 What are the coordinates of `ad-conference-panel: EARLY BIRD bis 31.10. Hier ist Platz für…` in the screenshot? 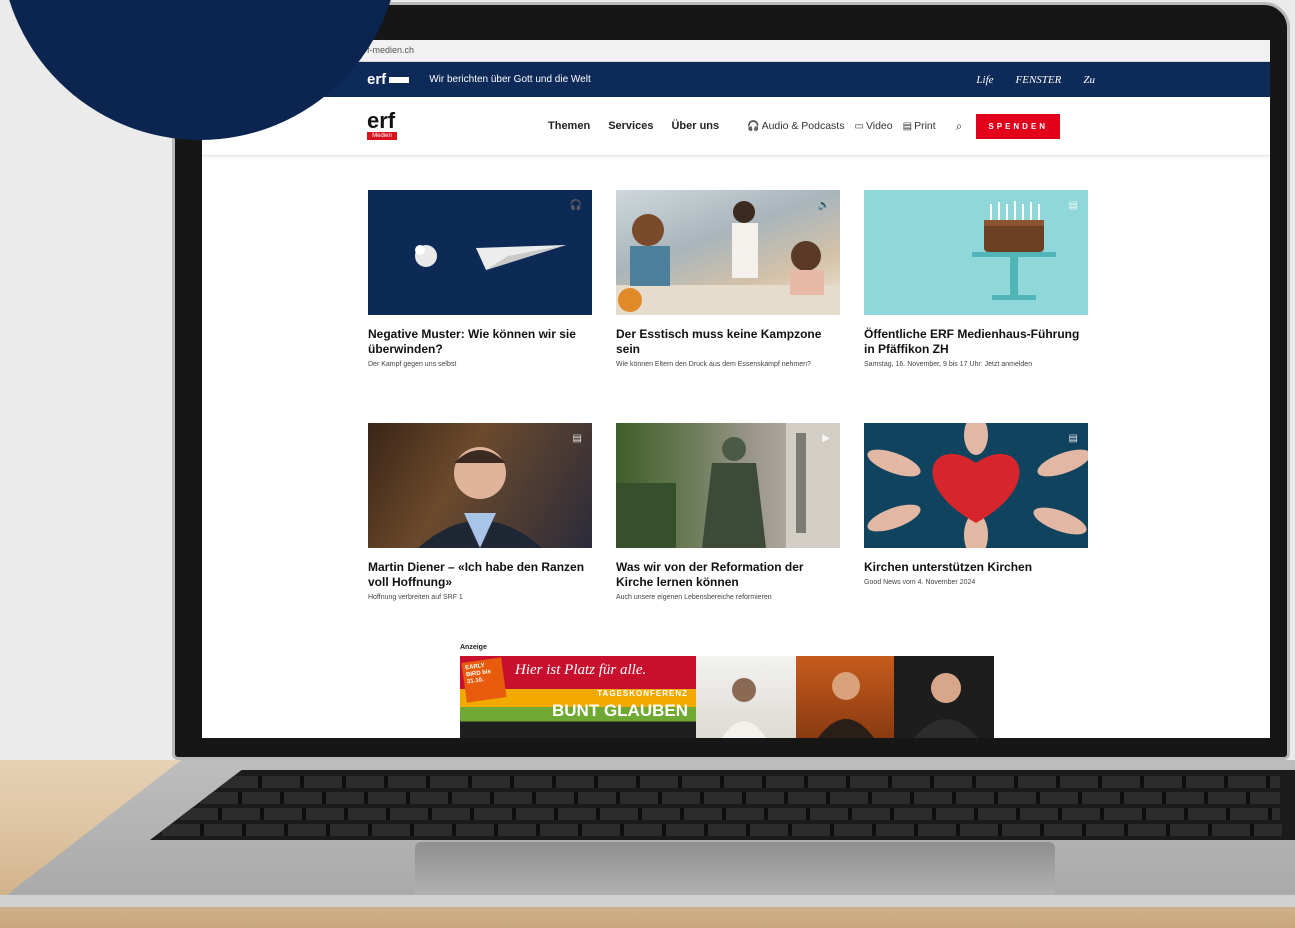 It's located at (578, 697).